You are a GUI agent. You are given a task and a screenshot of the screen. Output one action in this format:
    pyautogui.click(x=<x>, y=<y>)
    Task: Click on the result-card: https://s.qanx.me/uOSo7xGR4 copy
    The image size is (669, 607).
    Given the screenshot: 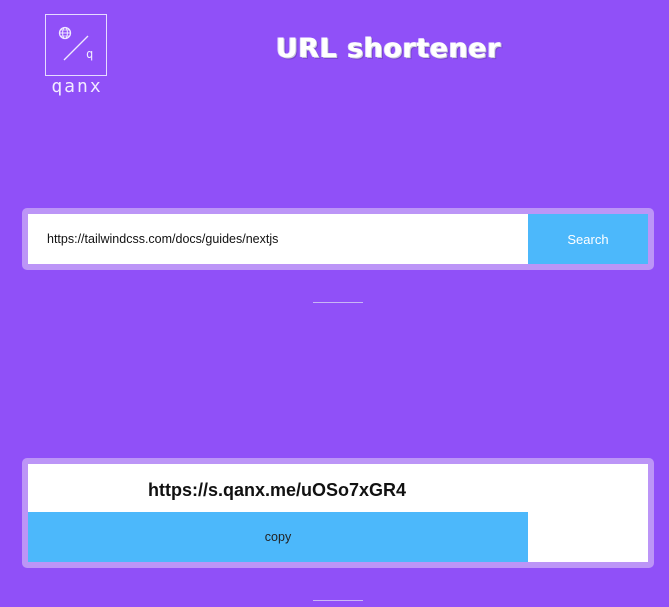 What is the action you would take?
    pyautogui.click(x=338, y=513)
    